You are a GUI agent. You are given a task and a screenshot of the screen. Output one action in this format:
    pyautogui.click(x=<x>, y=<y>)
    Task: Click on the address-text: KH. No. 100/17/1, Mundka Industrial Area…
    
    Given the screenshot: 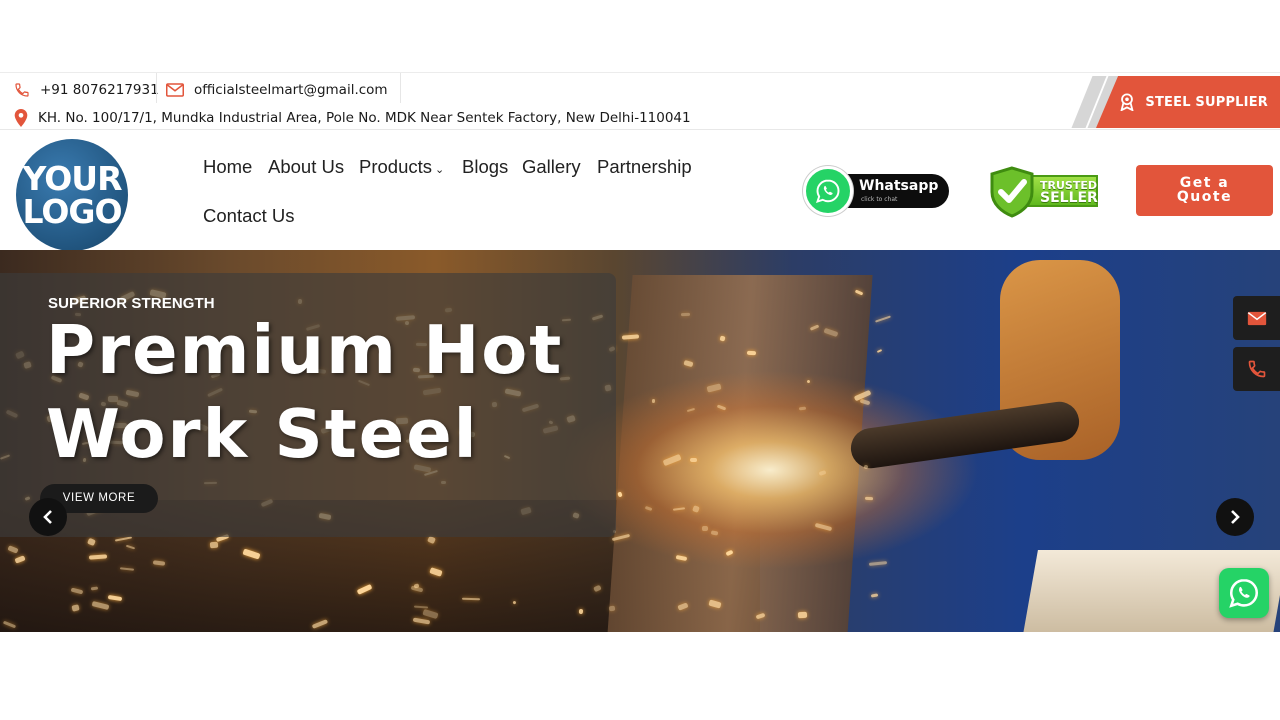 What is the action you would take?
    pyautogui.click(x=364, y=118)
    